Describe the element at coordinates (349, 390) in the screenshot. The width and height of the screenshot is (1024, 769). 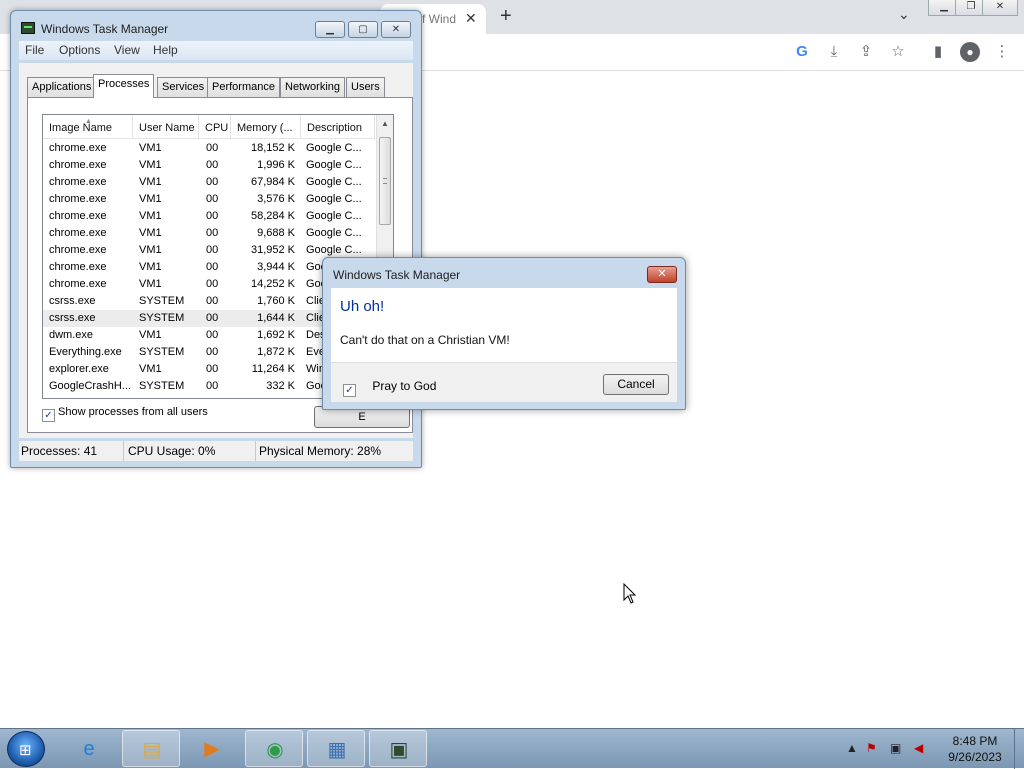
I see `pray-checkbox: ✓` at that location.